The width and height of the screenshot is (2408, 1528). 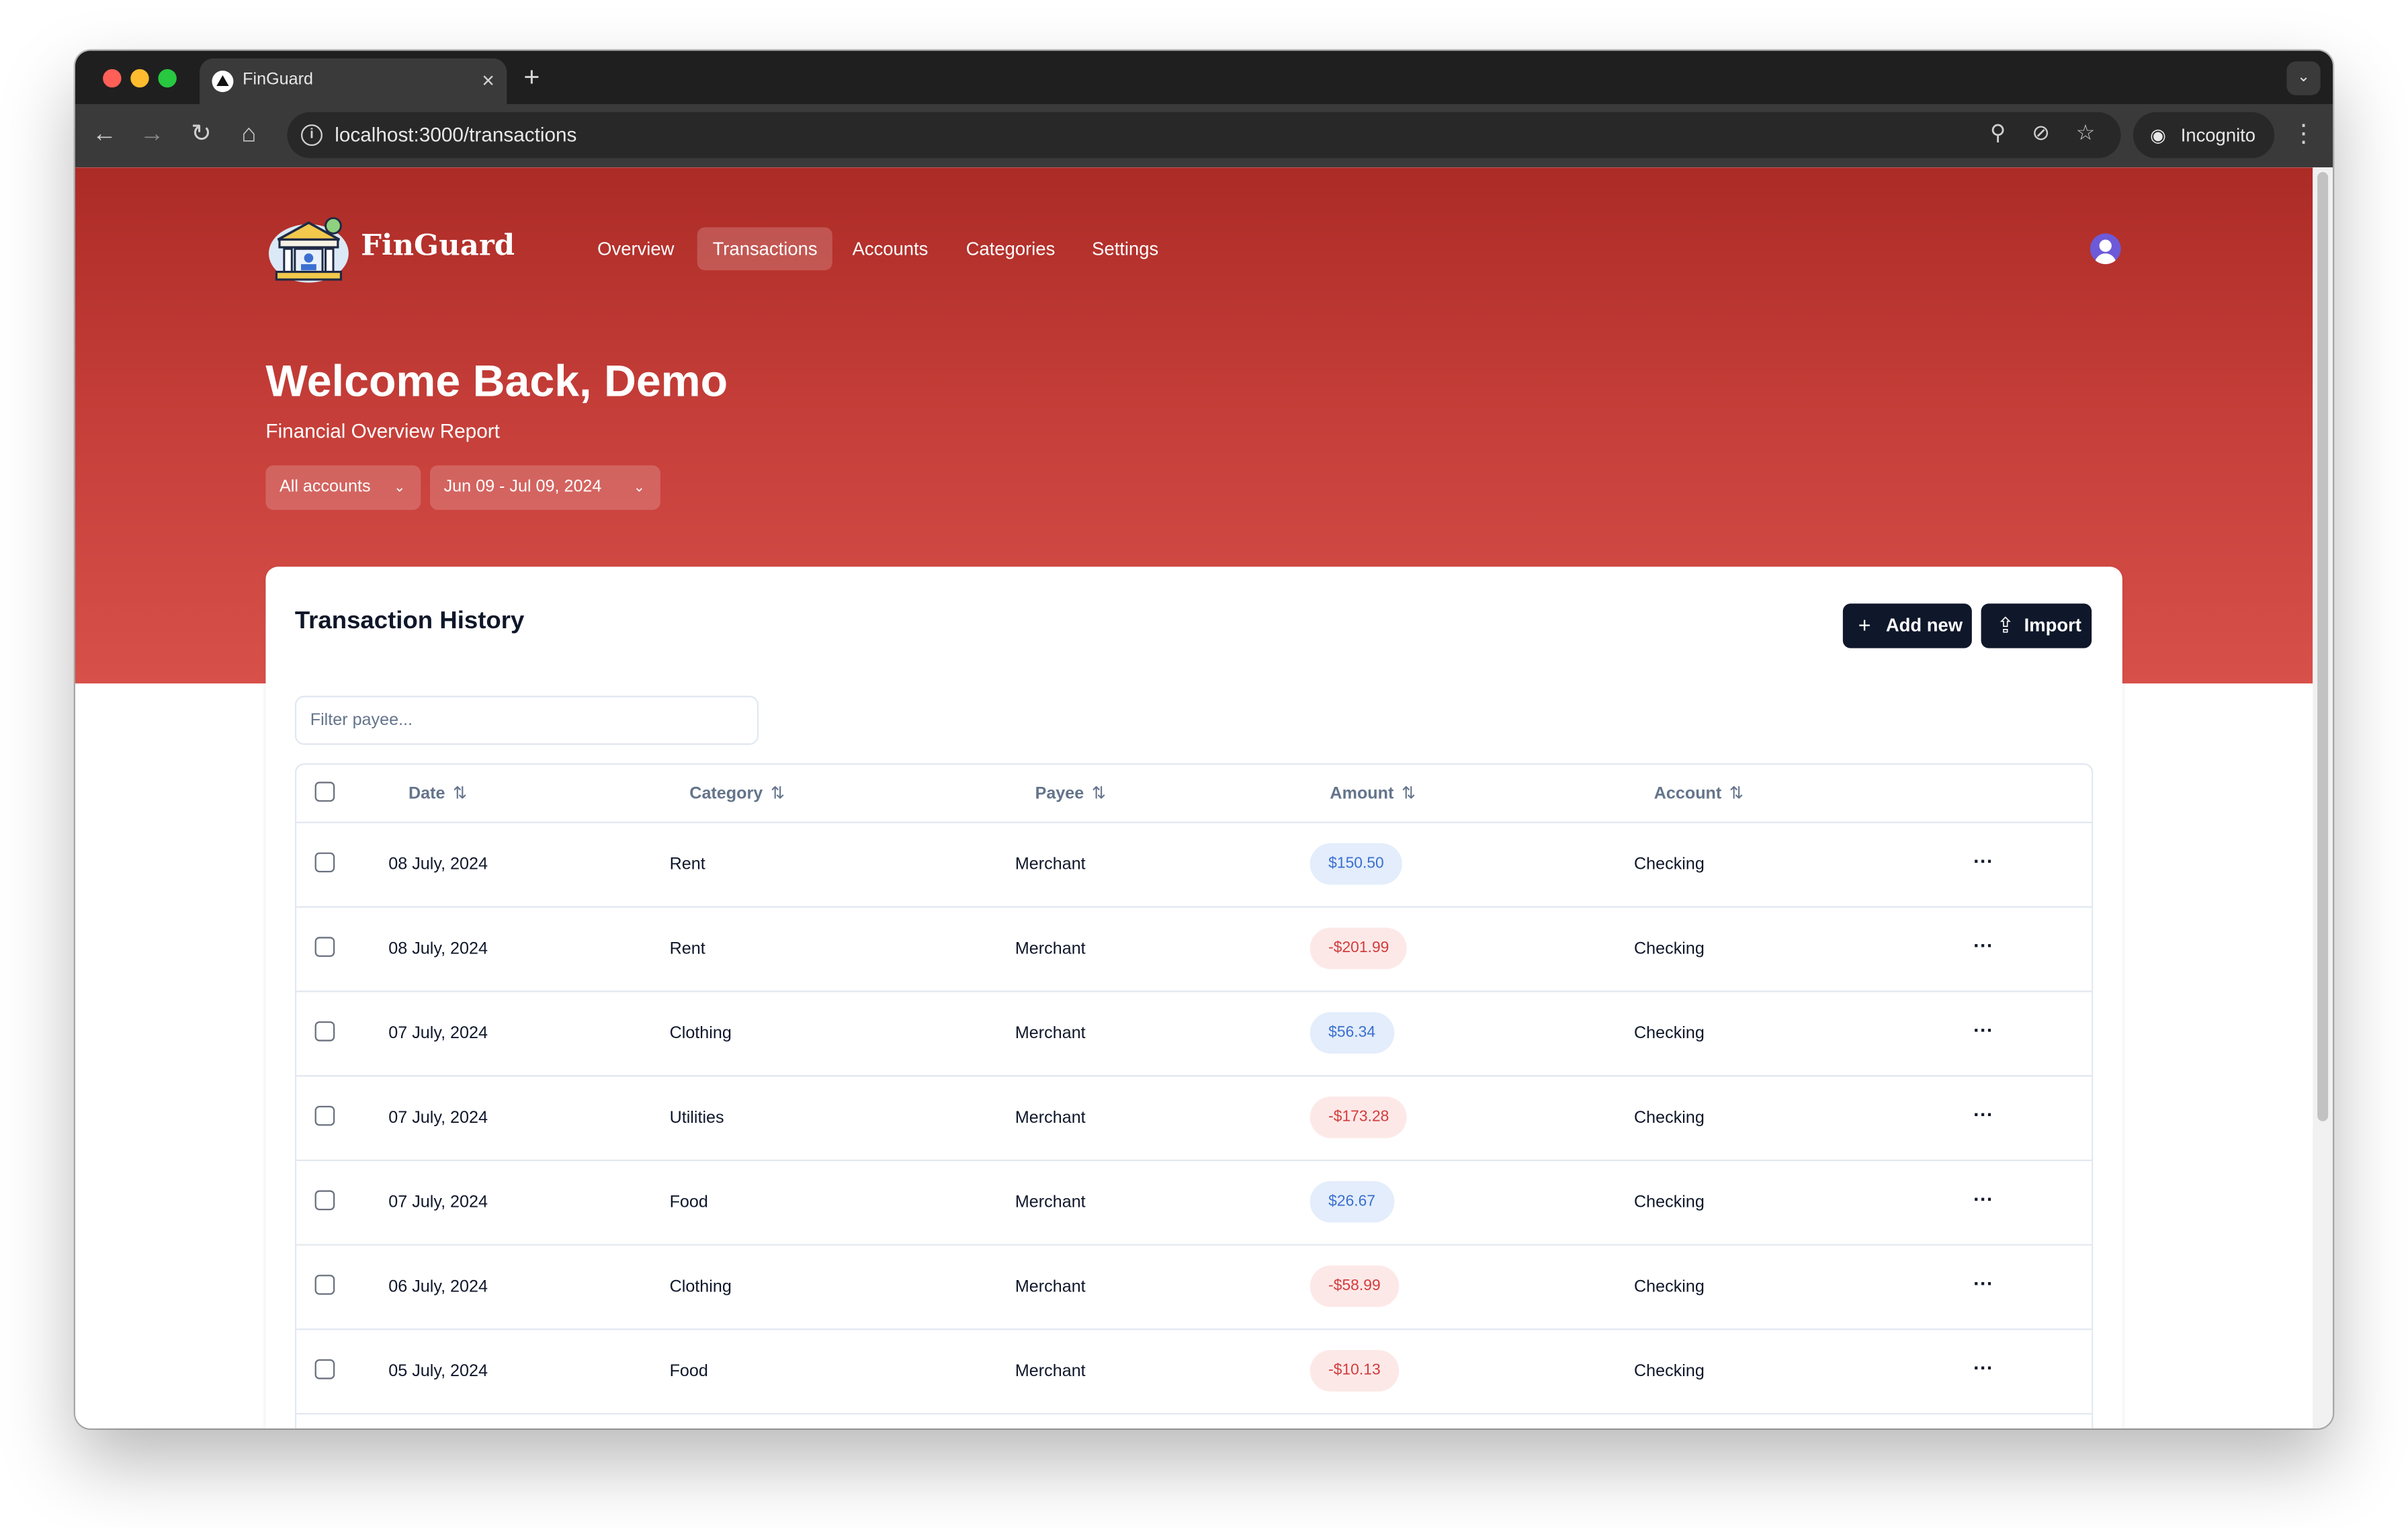 What do you see at coordinates (427, 795) in the screenshot?
I see `column-date-label: Date` at bounding box center [427, 795].